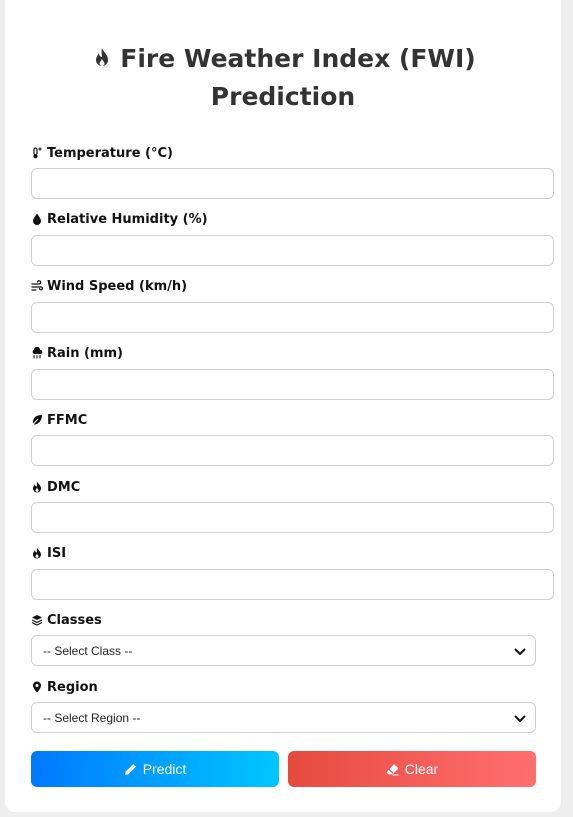 This screenshot has height=817, width=573. I want to click on title-line-2: Prediction, so click(283, 96).